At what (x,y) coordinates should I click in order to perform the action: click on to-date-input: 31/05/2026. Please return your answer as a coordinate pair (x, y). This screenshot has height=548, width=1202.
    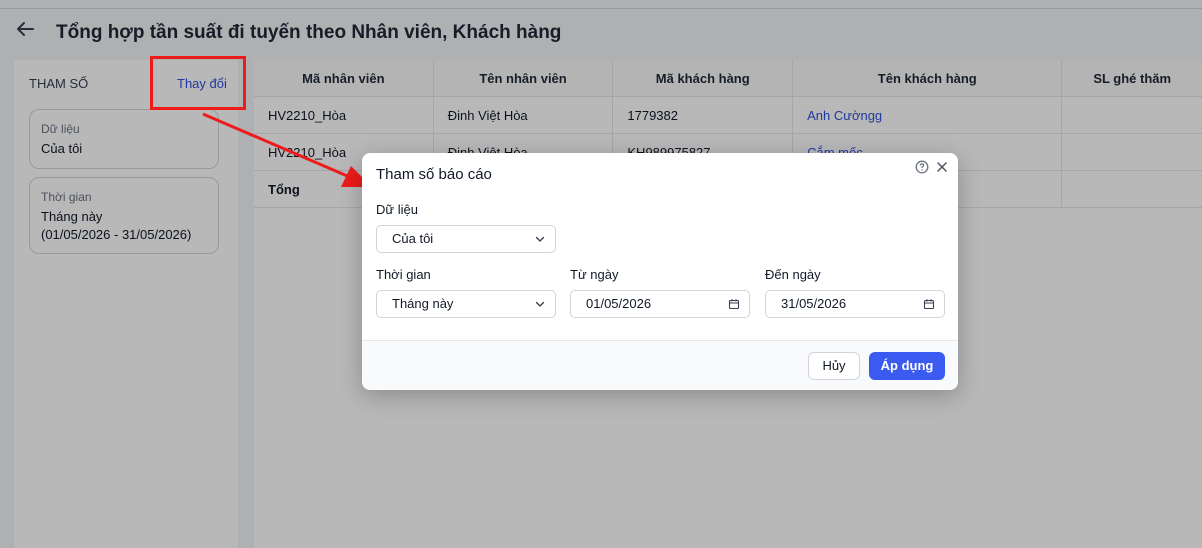
    Looking at the image, I should click on (855, 304).